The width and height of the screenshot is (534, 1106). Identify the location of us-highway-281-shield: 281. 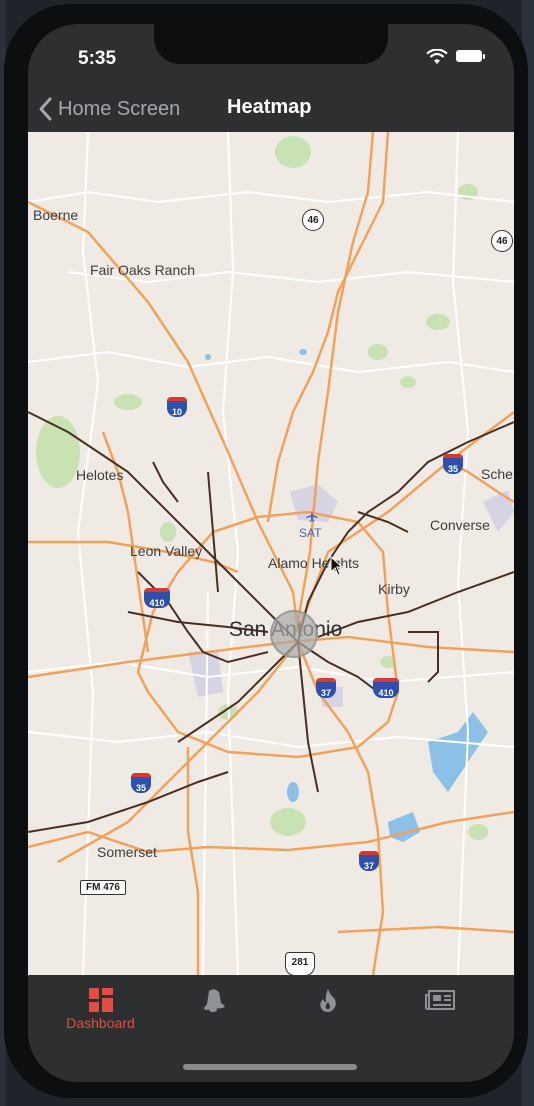
(300, 963).